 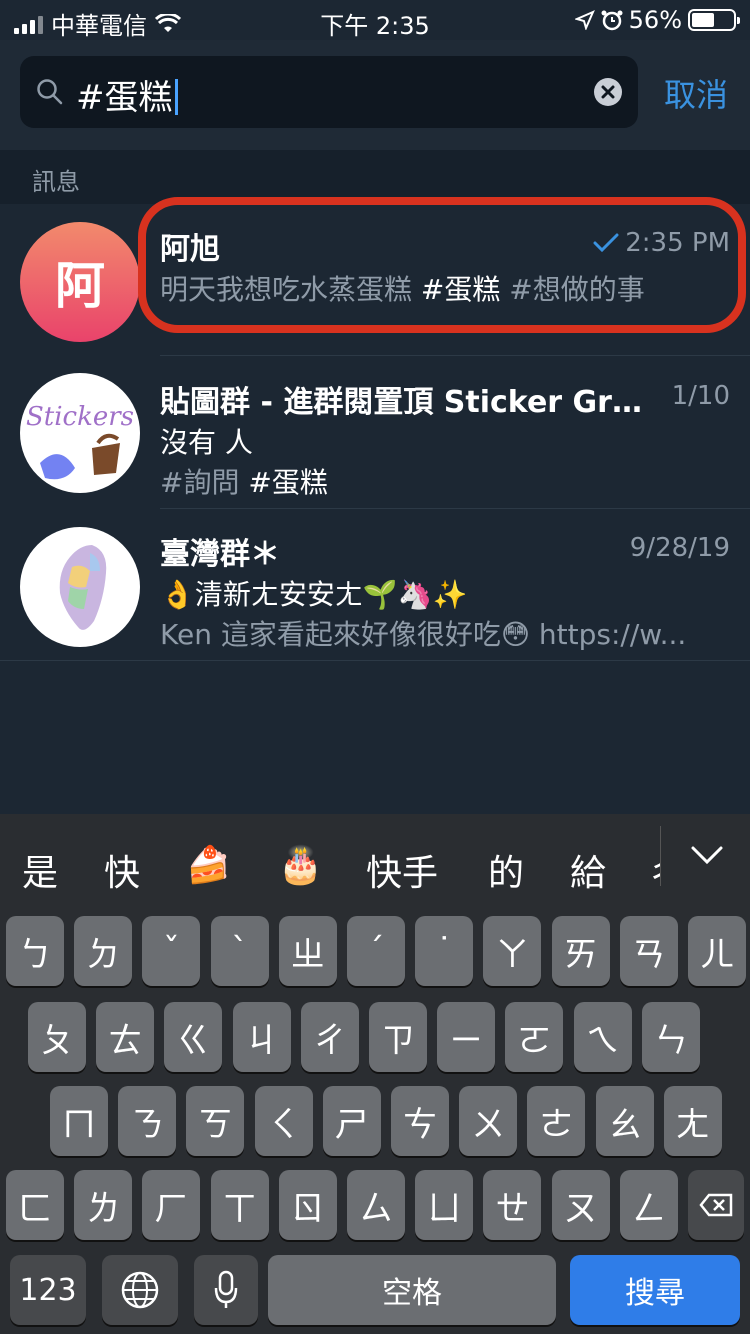 What do you see at coordinates (208, 865) in the screenshot?
I see `suggestion-item: 🍰` at bounding box center [208, 865].